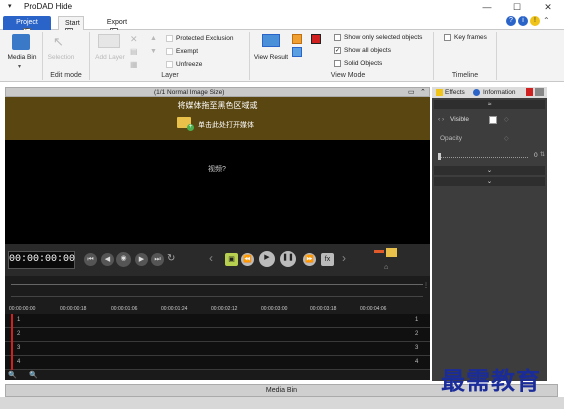 Image resolution: width=564 pixels, height=409 pixels. Describe the element at coordinates (217, 118) in the screenshot. I see `media-drop-zone: 将媒体拖至黑色区域或 + 单击此处打开媒体` at that location.